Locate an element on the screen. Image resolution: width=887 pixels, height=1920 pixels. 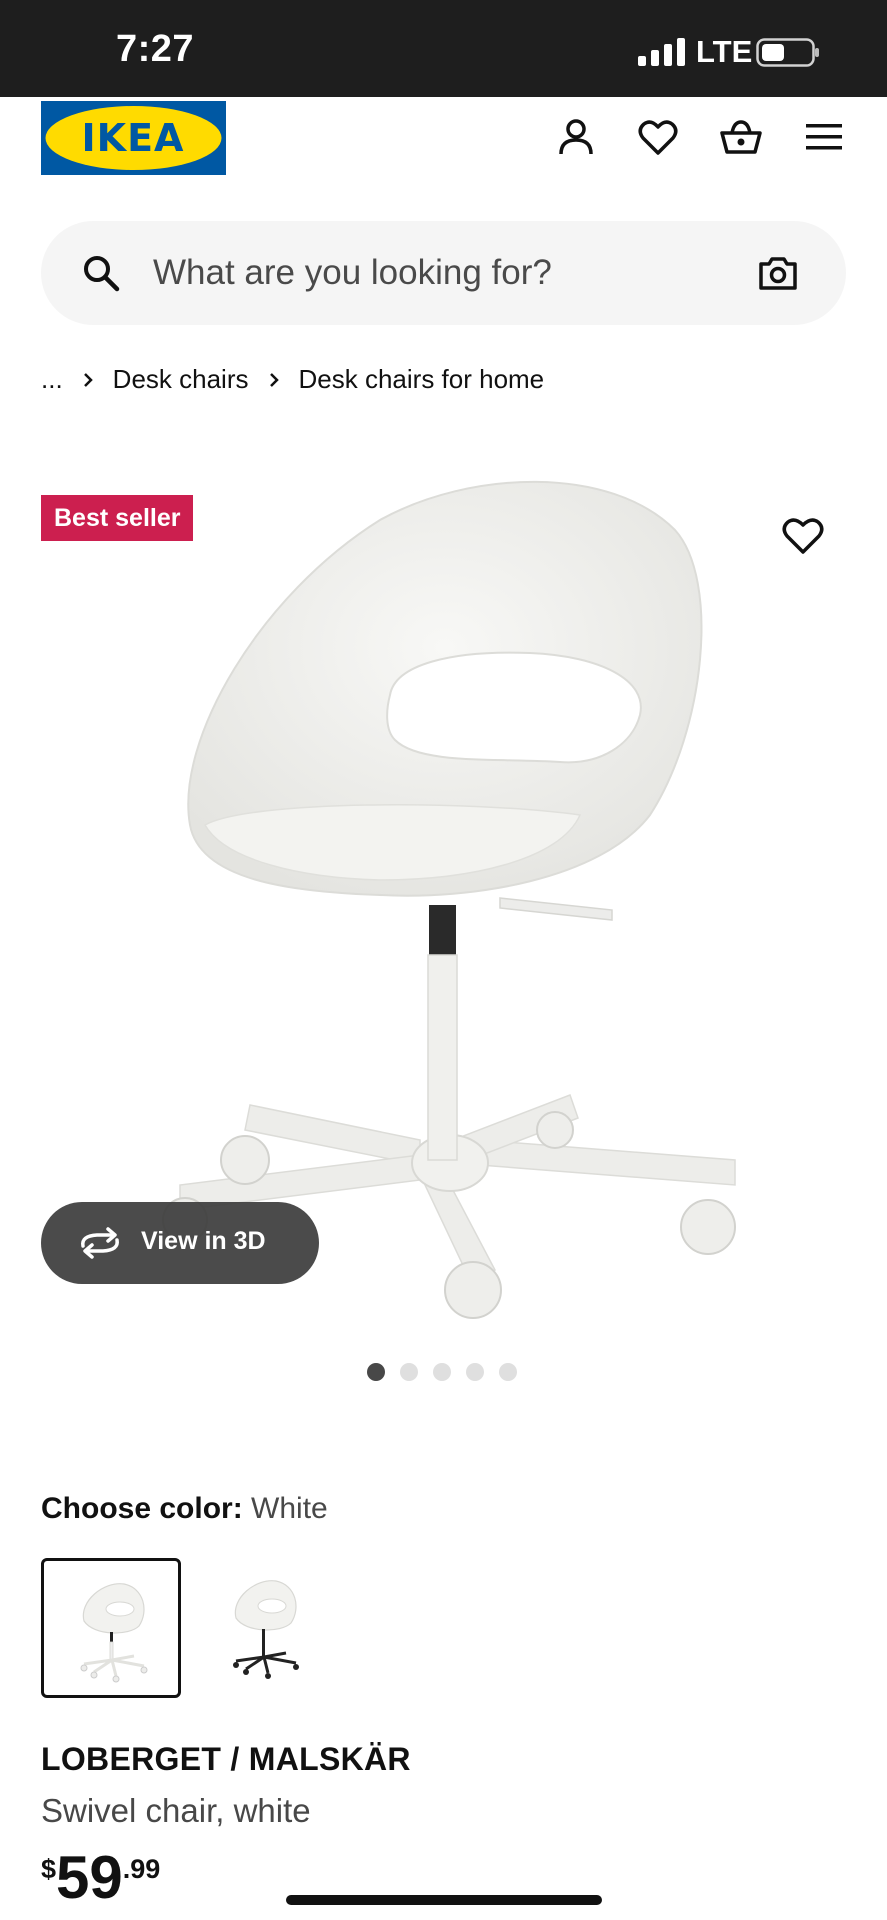
choose-color-label: Choose color: is located at coordinates (142, 1508).